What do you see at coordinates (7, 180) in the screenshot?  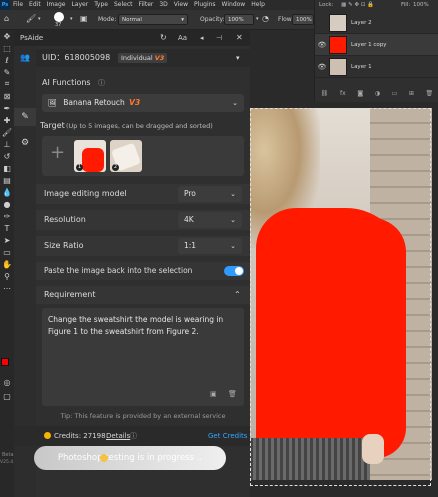 I see `gradient-tool-icon: ▤` at bounding box center [7, 180].